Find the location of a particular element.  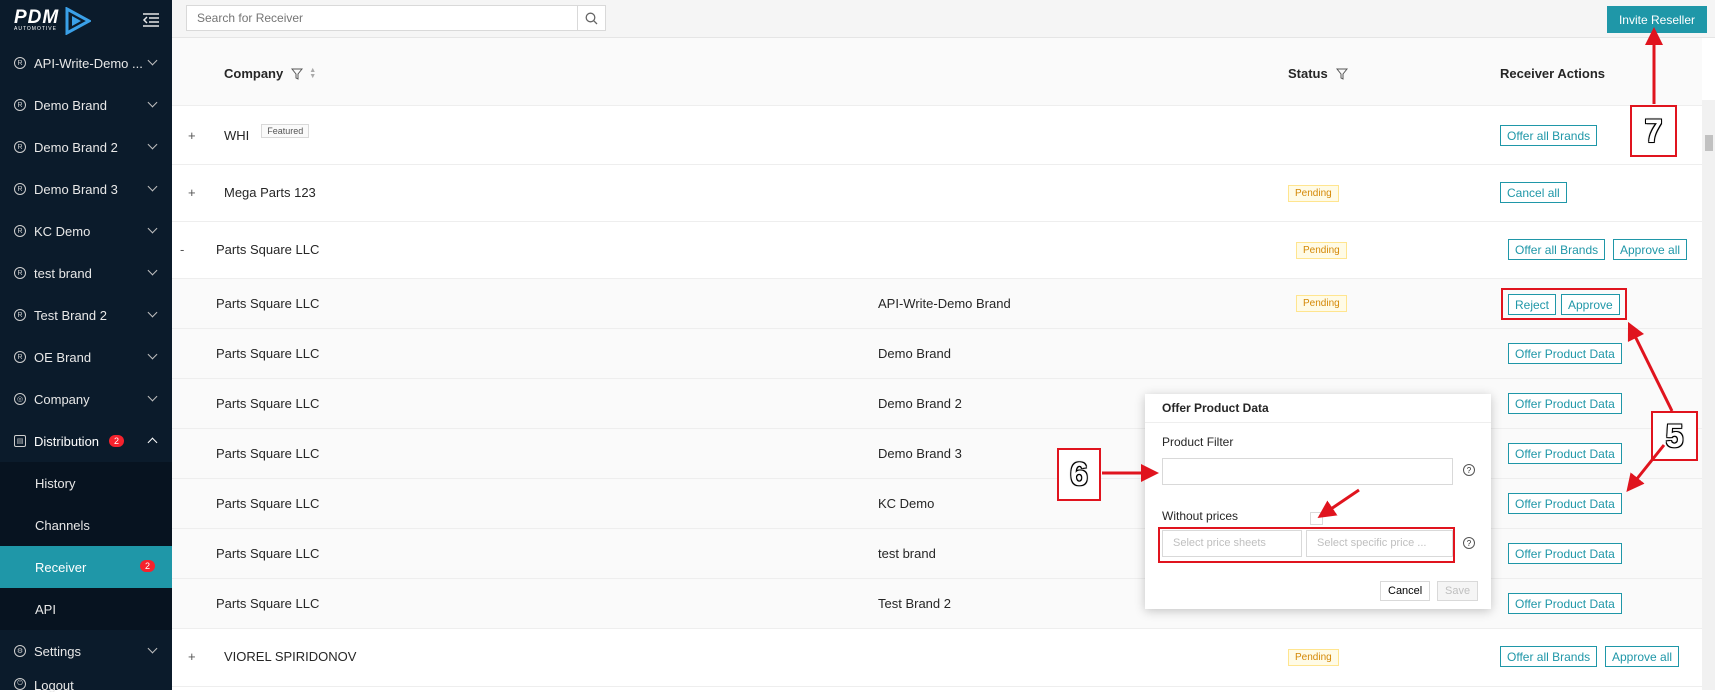

arrow-to-approve is located at coordinates (1650, 366).